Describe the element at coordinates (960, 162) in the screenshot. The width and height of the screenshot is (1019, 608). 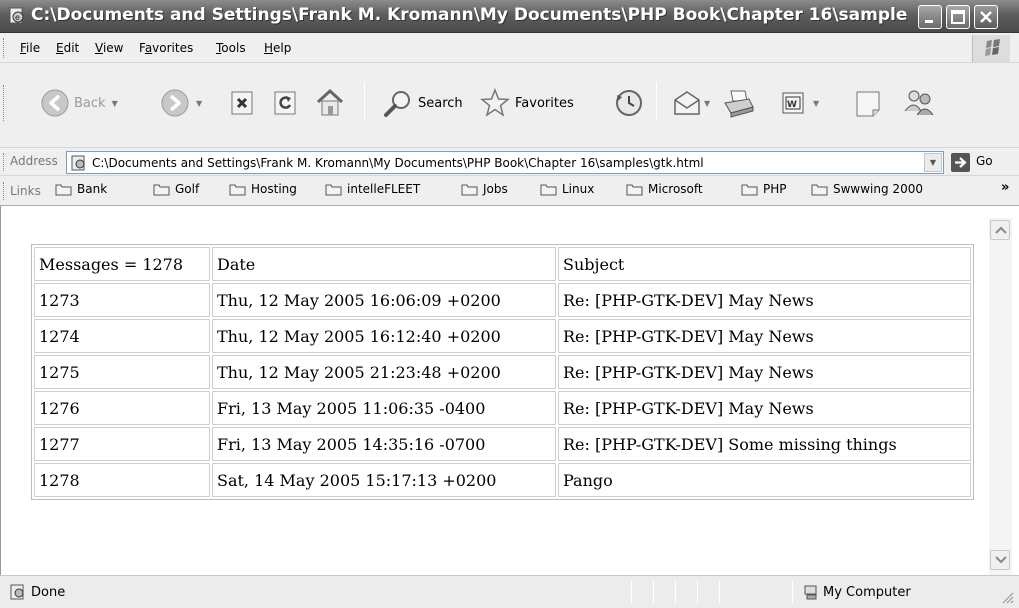
I see `go-button` at that location.